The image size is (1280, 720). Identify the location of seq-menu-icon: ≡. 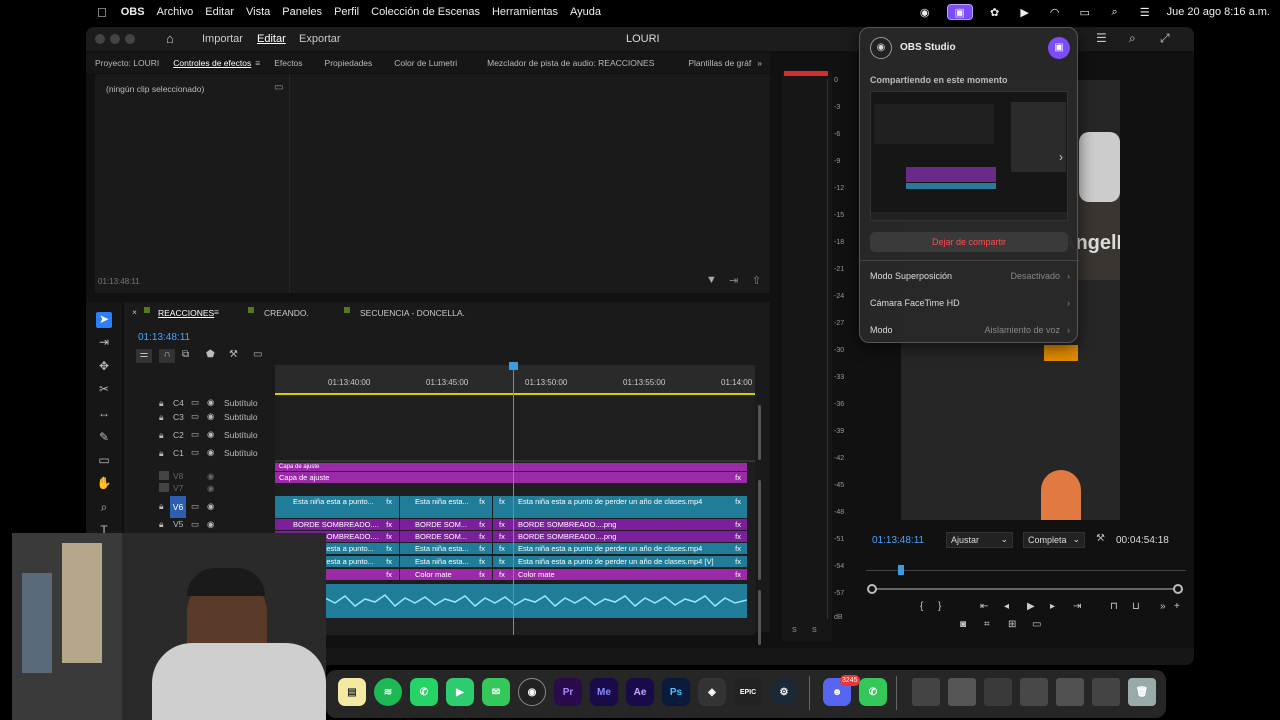
(216, 312).